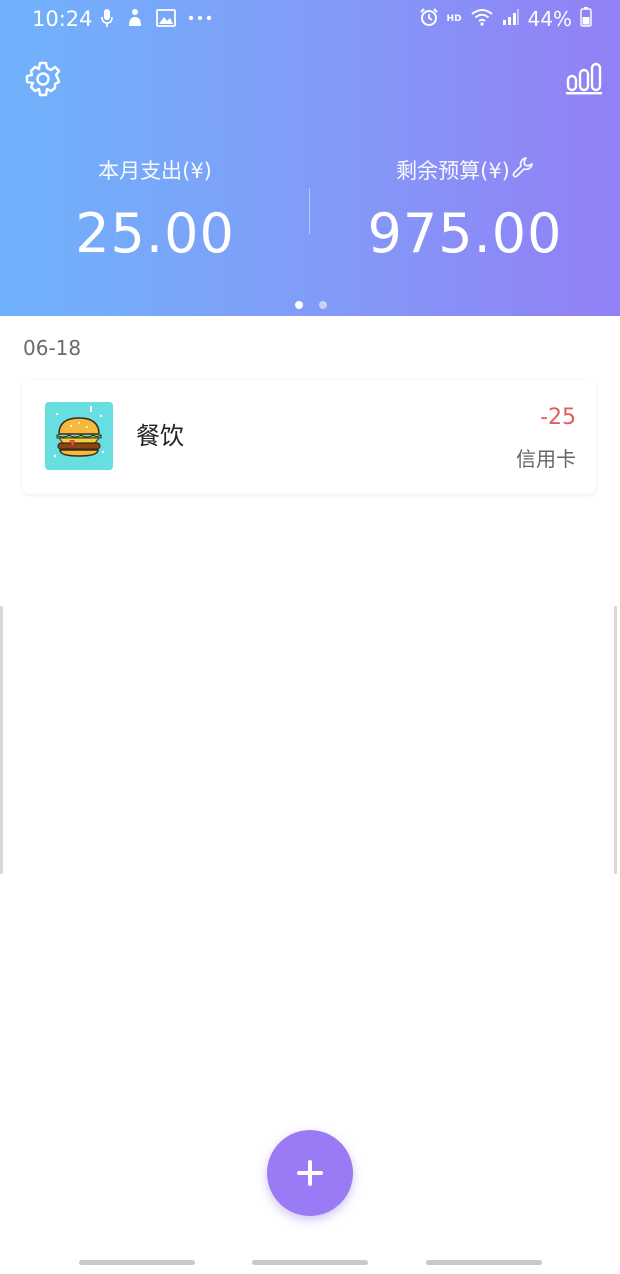  Describe the element at coordinates (323, 305) in the screenshot. I see `page-dot` at that location.